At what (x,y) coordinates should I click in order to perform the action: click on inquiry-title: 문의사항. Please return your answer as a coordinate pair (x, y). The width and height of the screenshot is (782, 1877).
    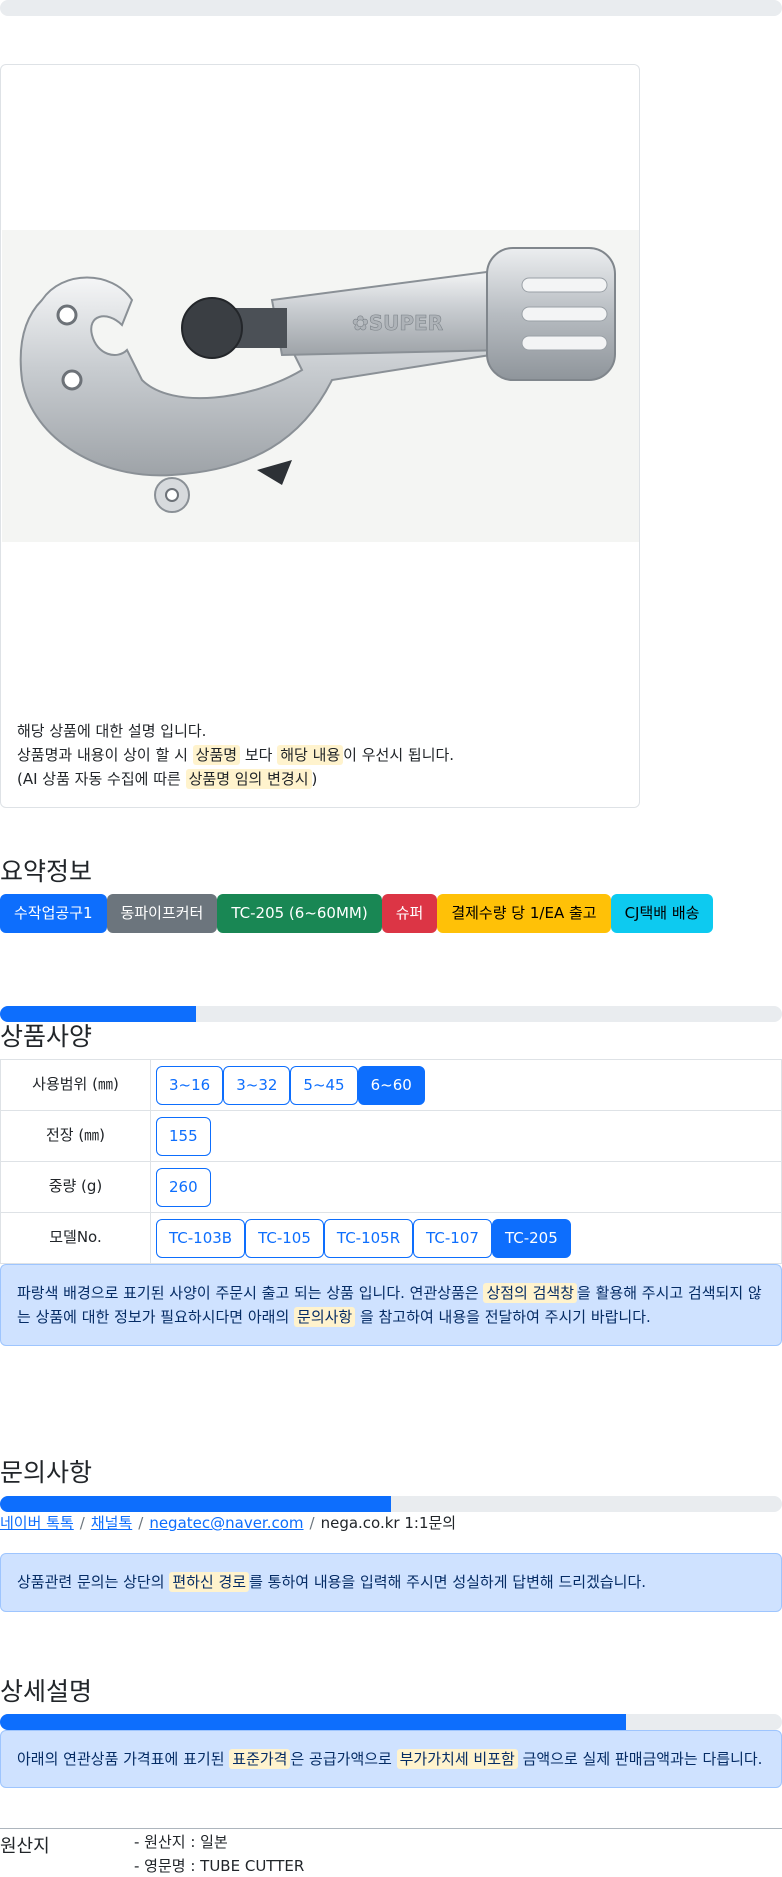
    Looking at the image, I should click on (46, 1472).